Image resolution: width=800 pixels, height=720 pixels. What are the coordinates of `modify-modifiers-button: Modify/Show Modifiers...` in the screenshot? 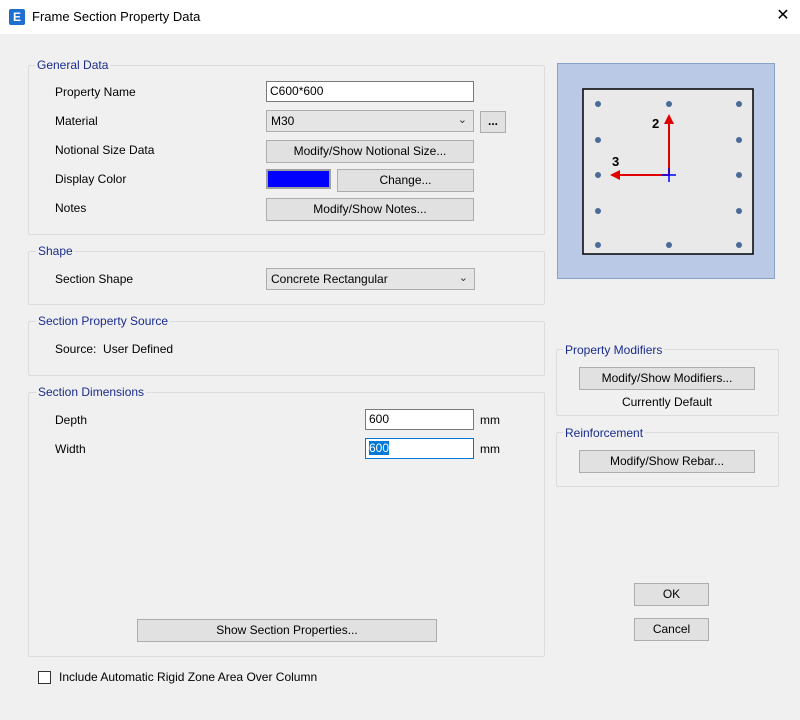 It's located at (667, 378).